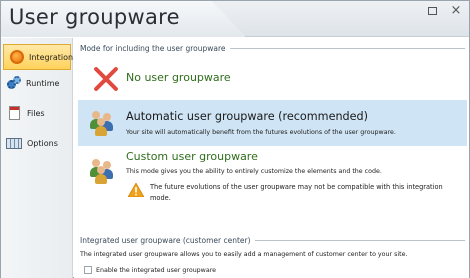 This screenshot has width=470, height=278. I want to click on title-bar: User groupware ×, so click(235, 19).